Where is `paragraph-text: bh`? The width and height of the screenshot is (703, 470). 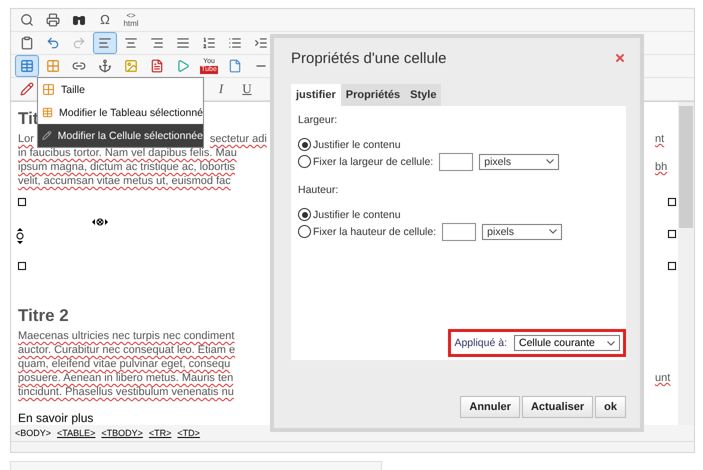
paragraph-text: bh is located at coordinates (661, 167).